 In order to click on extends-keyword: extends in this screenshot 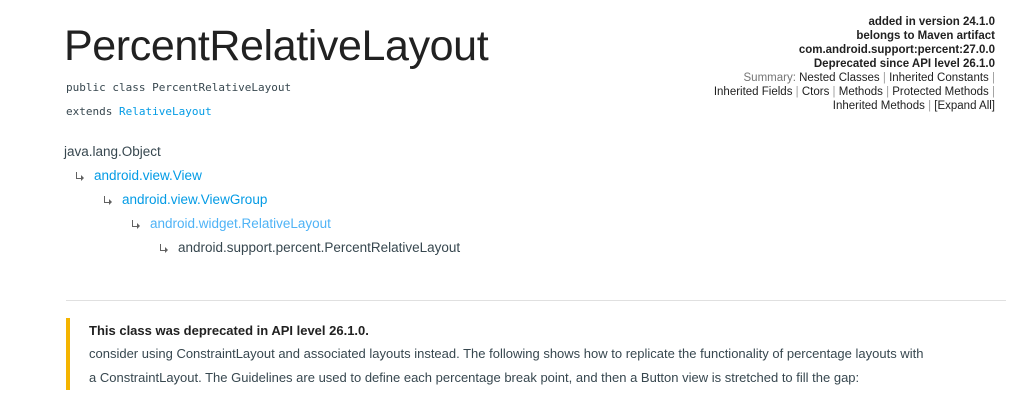, I will do `click(89, 111)`.